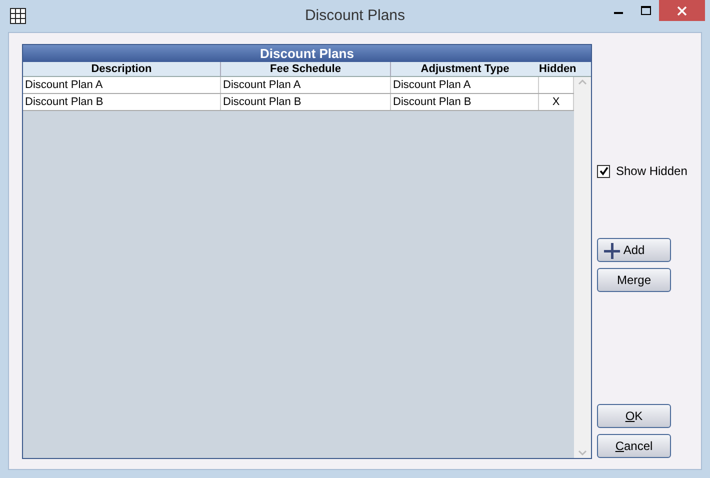 The width and height of the screenshot is (710, 478). I want to click on column-header: Adjustment Type, so click(465, 69).